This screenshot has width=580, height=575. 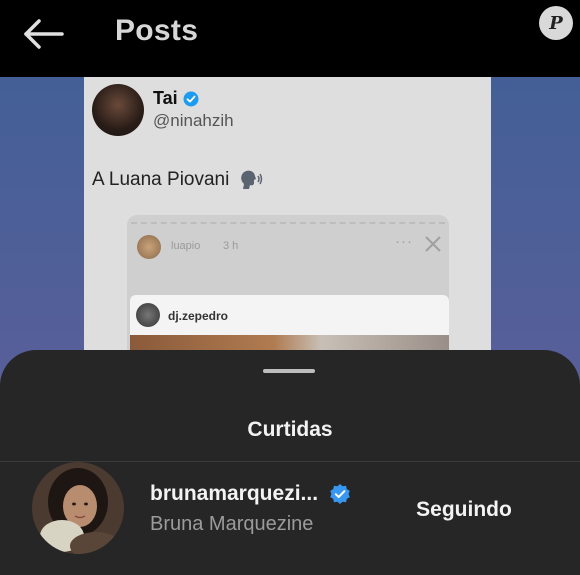 I want to click on avatar, so click(x=78, y=508).